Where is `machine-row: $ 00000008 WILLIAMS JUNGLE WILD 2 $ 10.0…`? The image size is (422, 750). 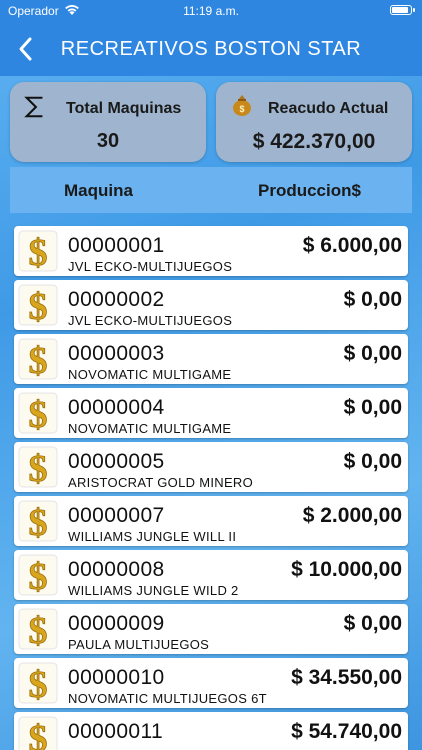
machine-row: $ 00000008 WILLIAMS JUNGLE WILD 2 $ 10.0… is located at coordinates (211, 575).